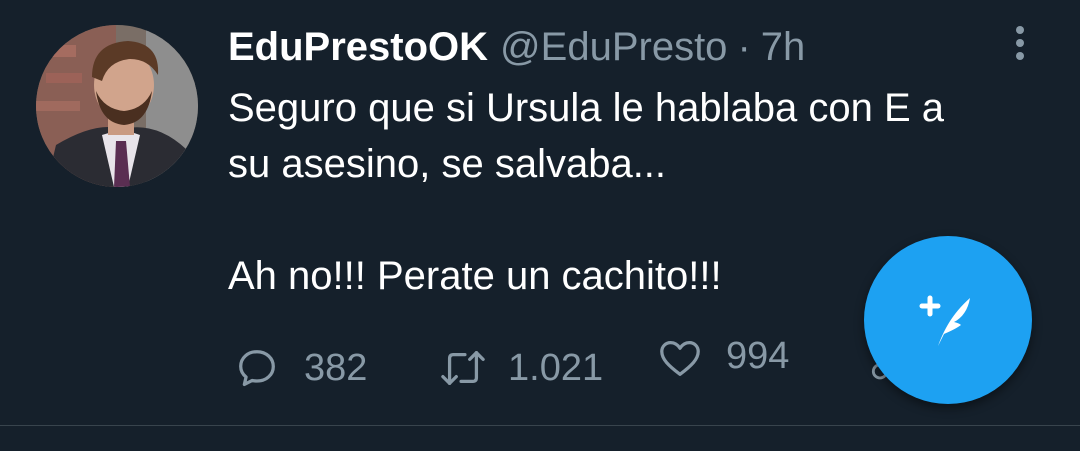  I want to click on speech-bubble-icon, so click(257, 368).